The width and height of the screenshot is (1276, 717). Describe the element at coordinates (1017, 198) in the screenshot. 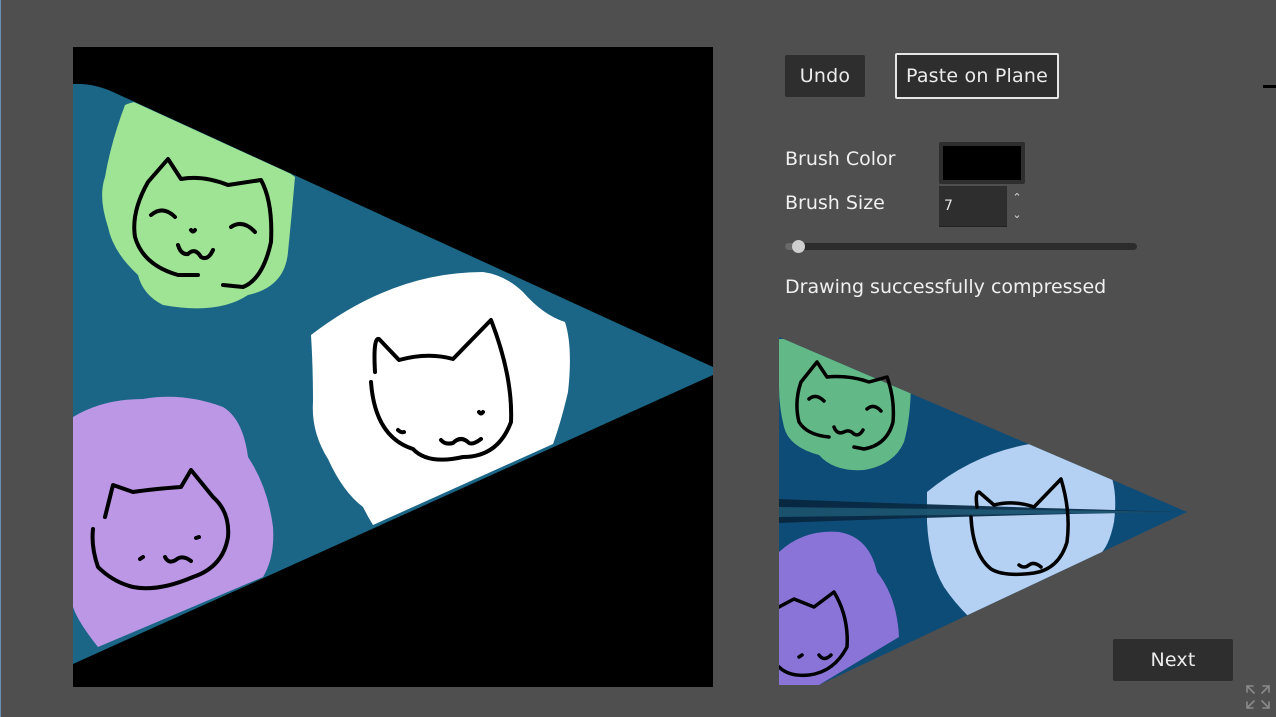

I see `chevron-up-icon: ⌃` at that location.